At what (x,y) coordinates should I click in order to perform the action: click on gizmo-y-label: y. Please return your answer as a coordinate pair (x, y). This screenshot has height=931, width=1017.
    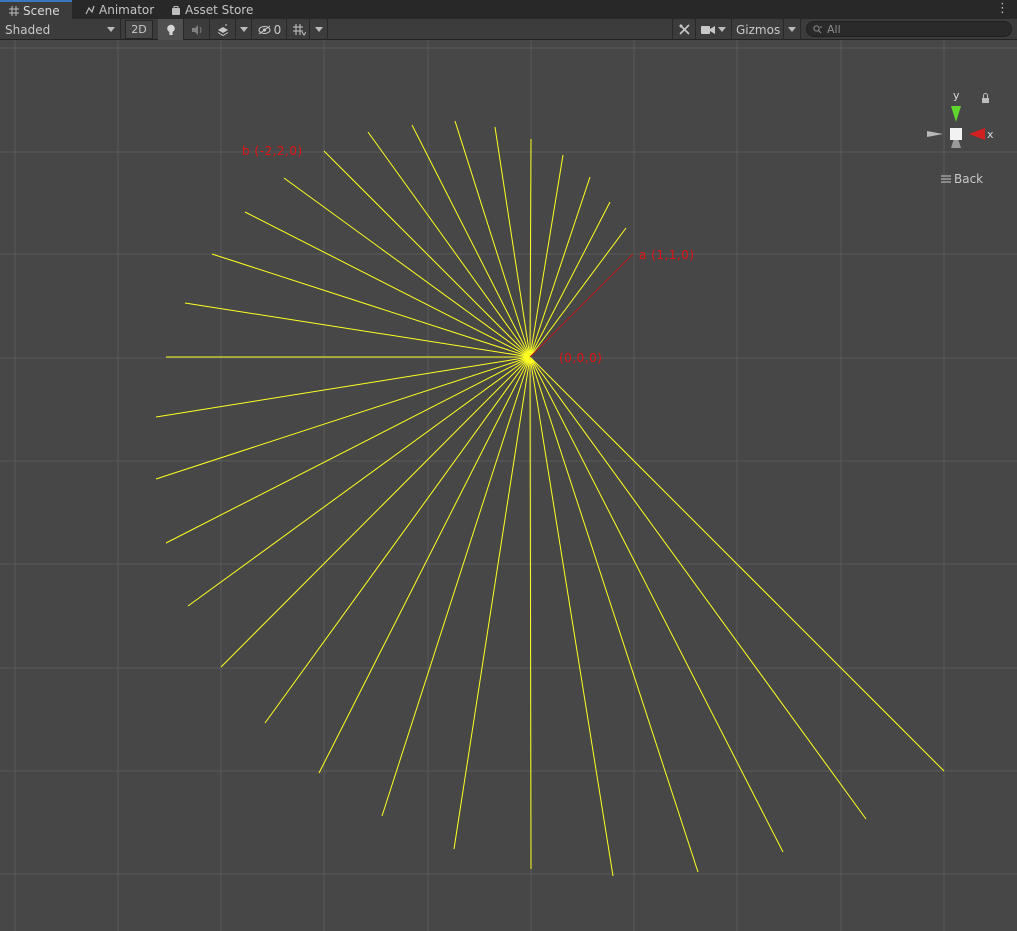
    Looking at the image, I should click on (956, 95).